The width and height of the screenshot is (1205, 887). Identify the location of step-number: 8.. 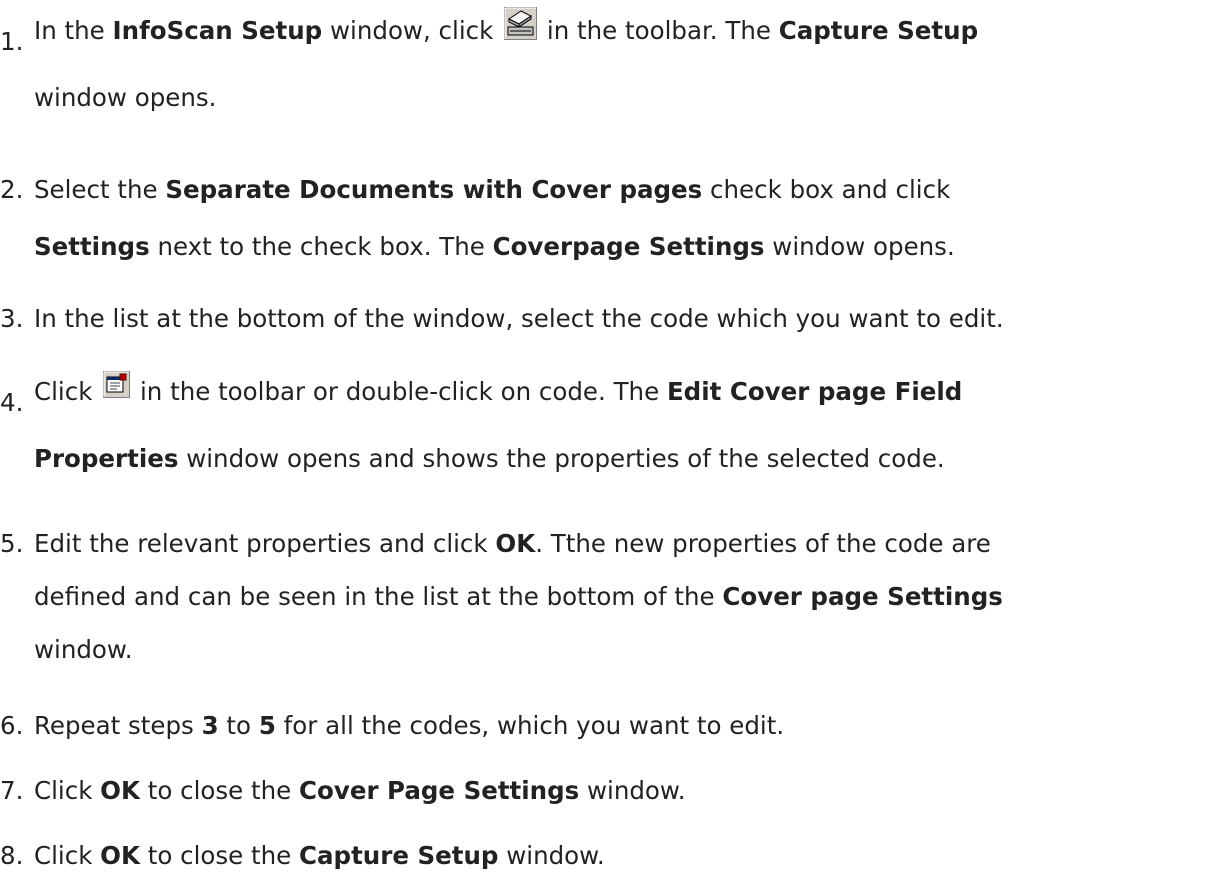
(12, 855).